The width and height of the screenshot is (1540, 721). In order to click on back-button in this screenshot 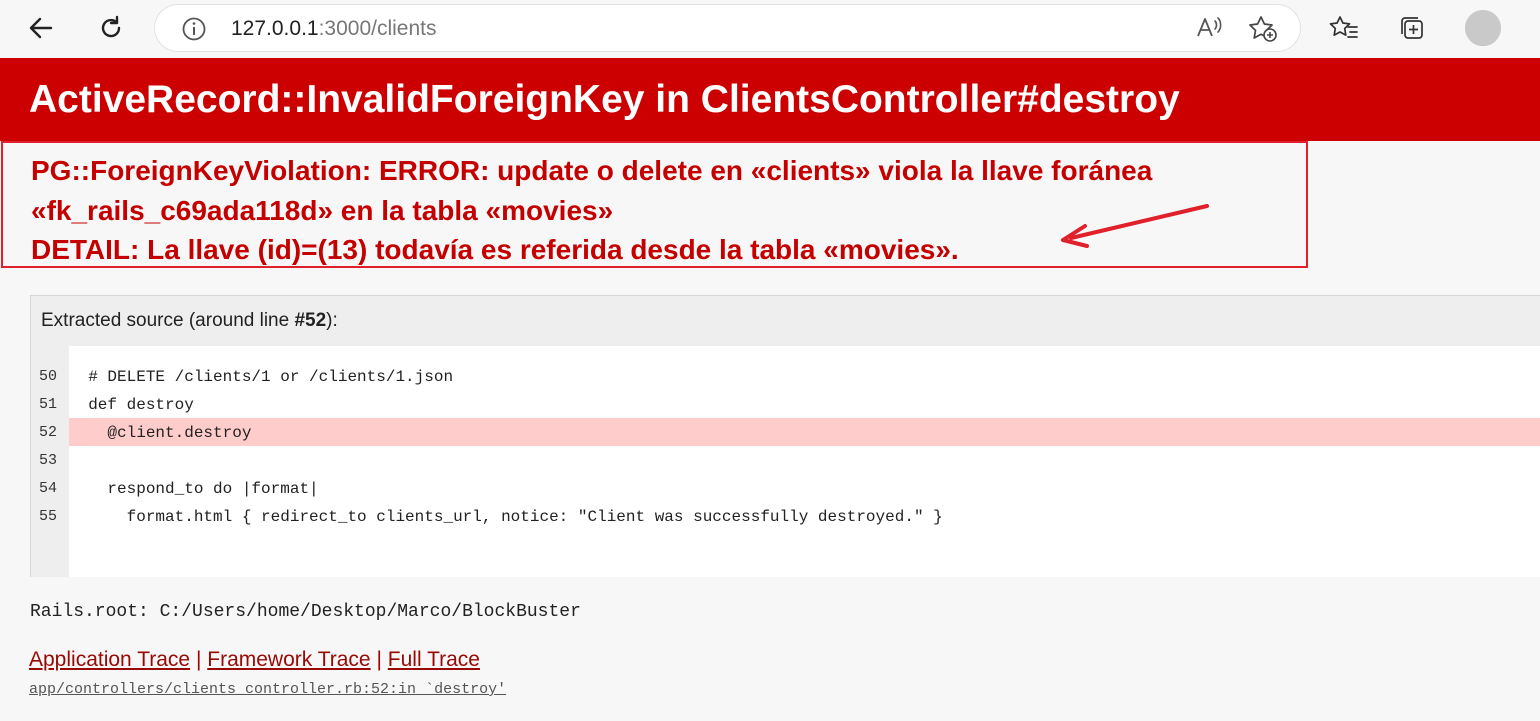, I will do `click(41, 28)`.